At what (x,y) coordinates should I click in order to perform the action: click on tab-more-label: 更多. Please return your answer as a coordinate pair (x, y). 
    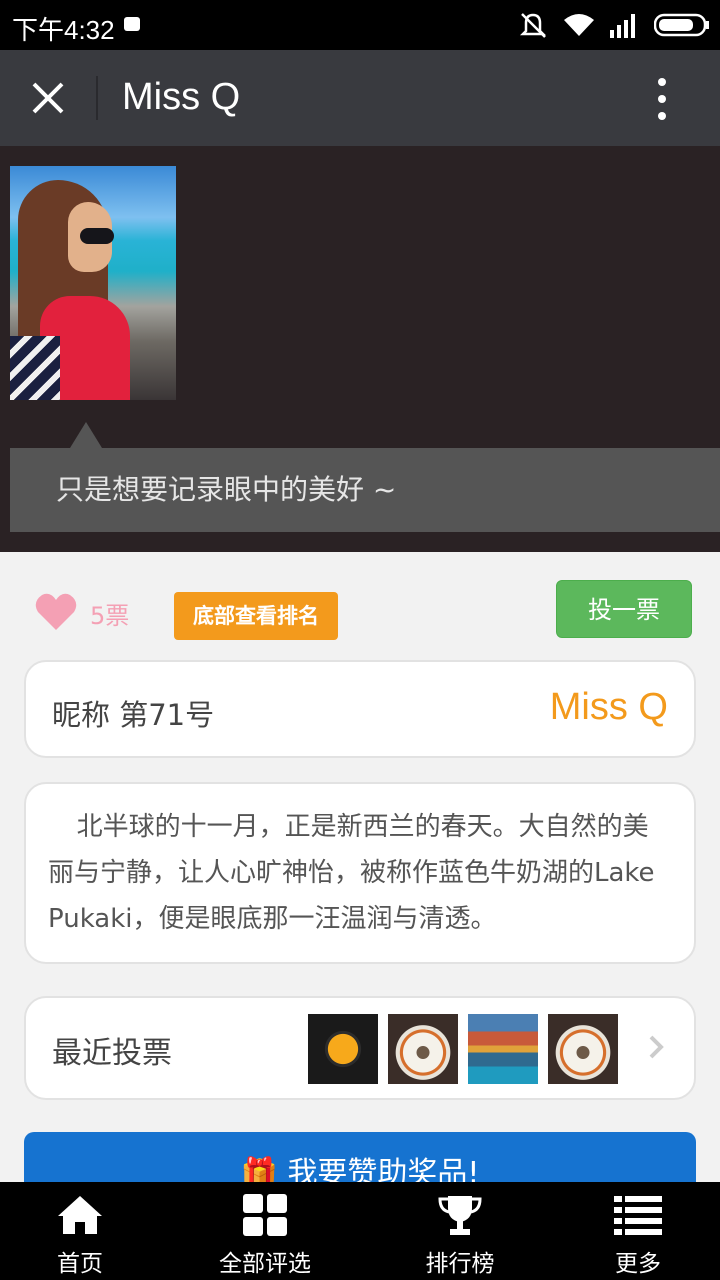
    Looking at the image, I should click on (638, 1264).